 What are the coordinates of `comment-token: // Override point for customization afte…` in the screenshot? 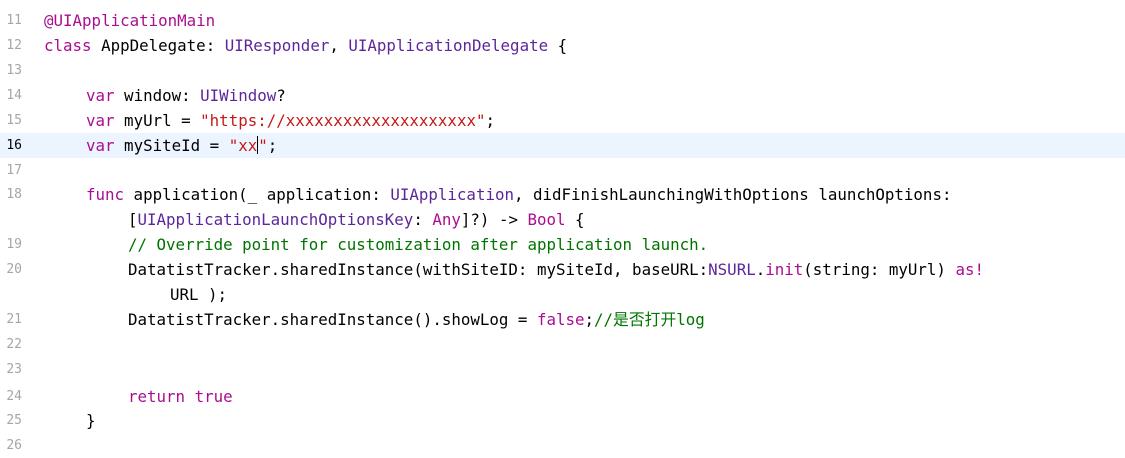 It's located at (418, 244).